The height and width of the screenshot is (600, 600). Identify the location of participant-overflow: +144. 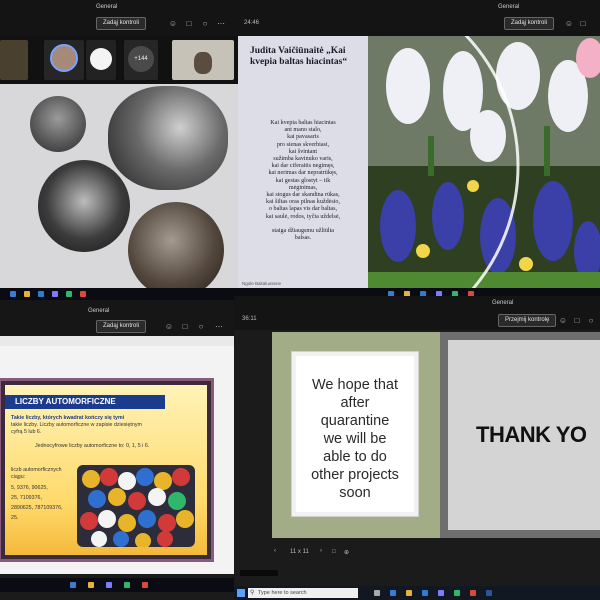
(141, 60).